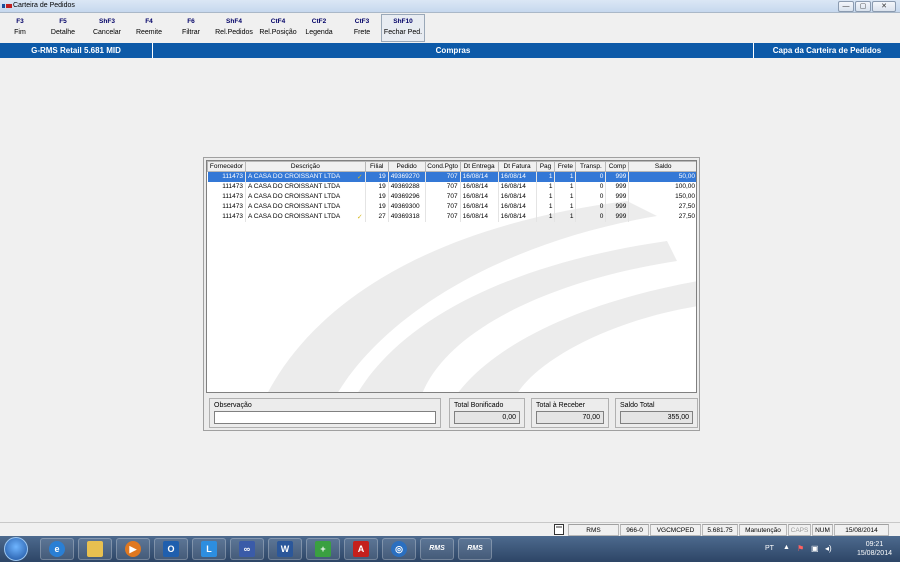 The image size is (900, 562). I want to click on start-button, so click(16, 549).